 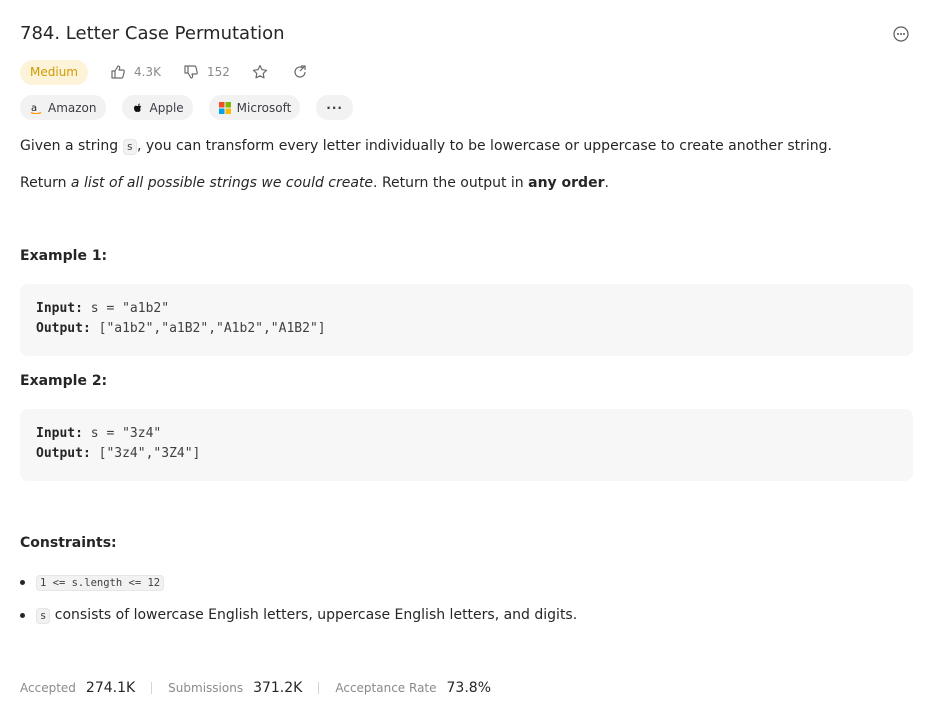 What do you see at coordinates (71, 146) in the screenshot?
I see `text: Given a string` at bounding box center [71, 146].